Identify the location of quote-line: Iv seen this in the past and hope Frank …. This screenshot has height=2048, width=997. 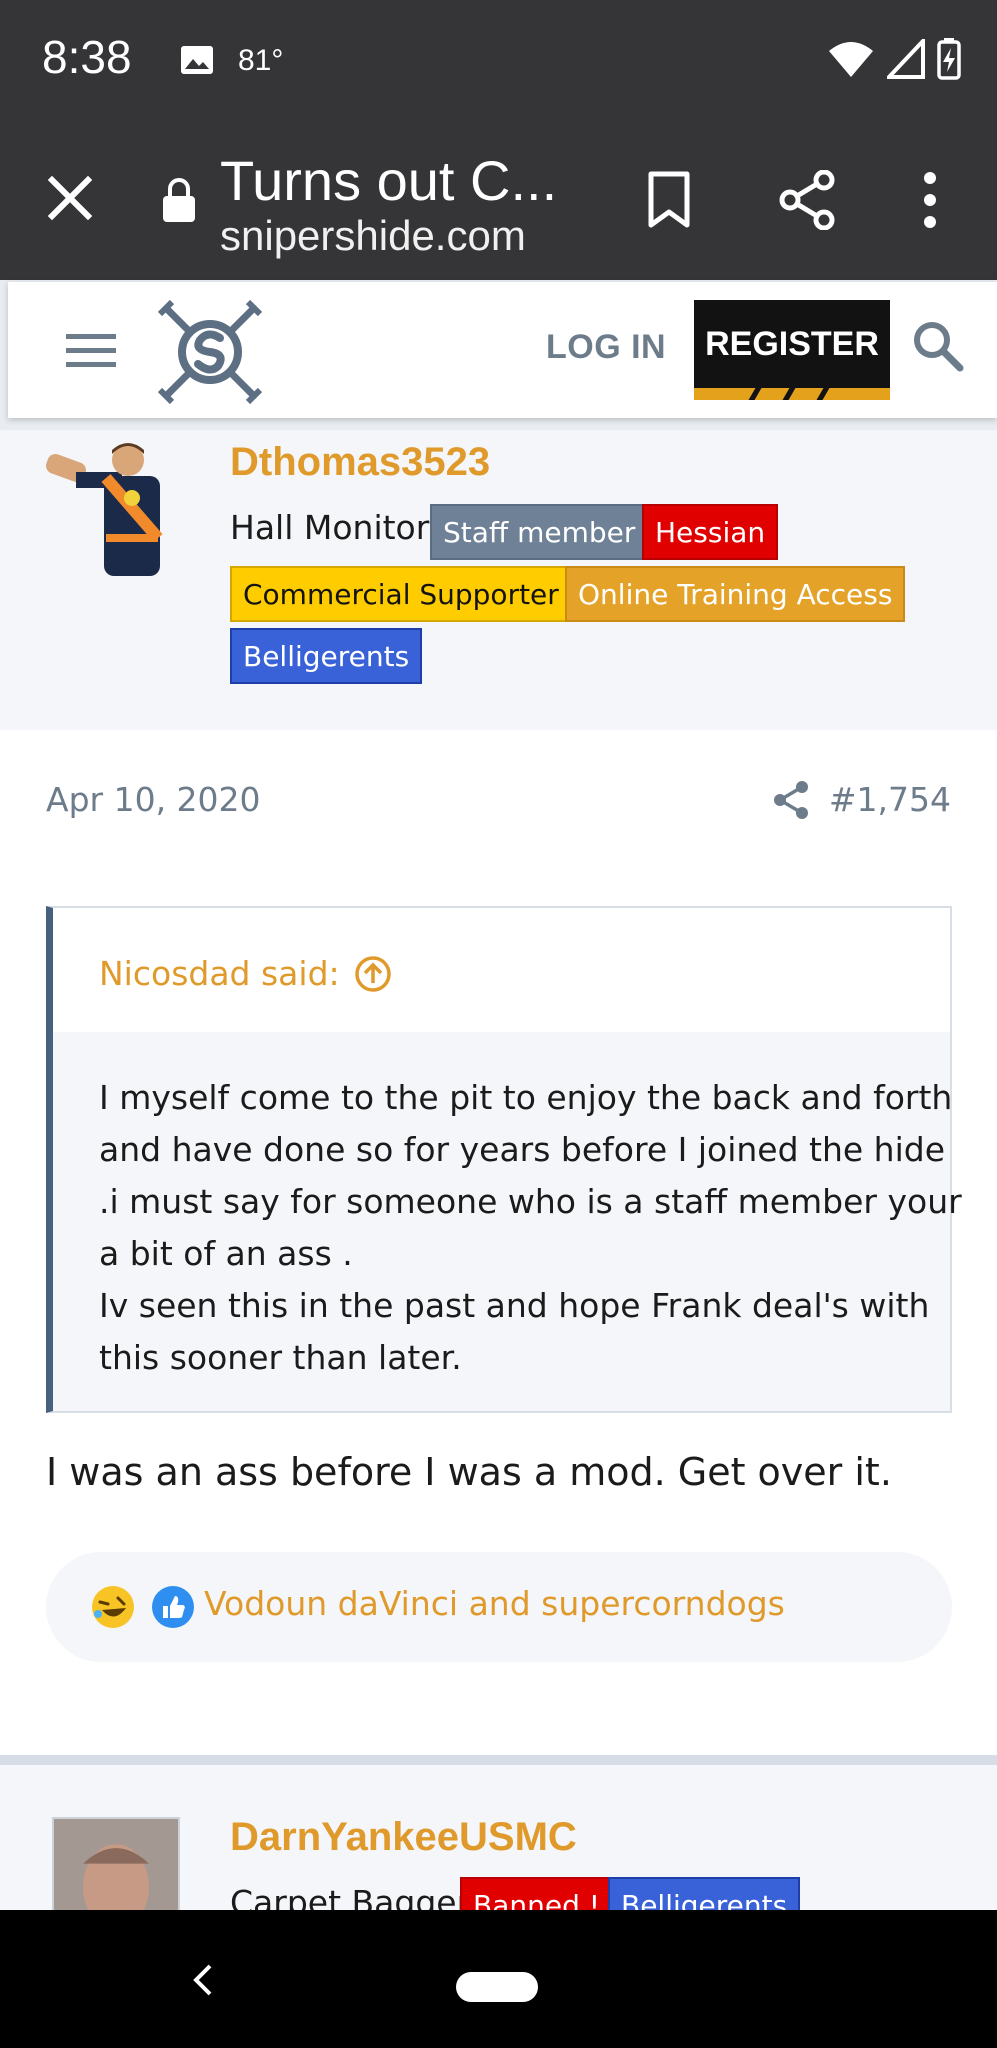
(514, 1305).